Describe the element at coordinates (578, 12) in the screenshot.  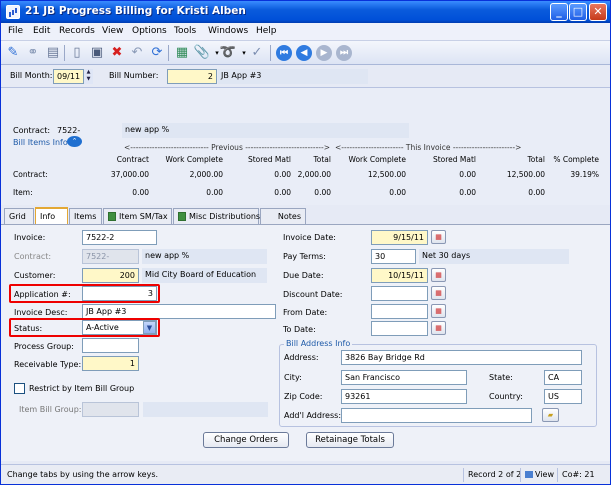
I see `maximize-button: □` at that location.